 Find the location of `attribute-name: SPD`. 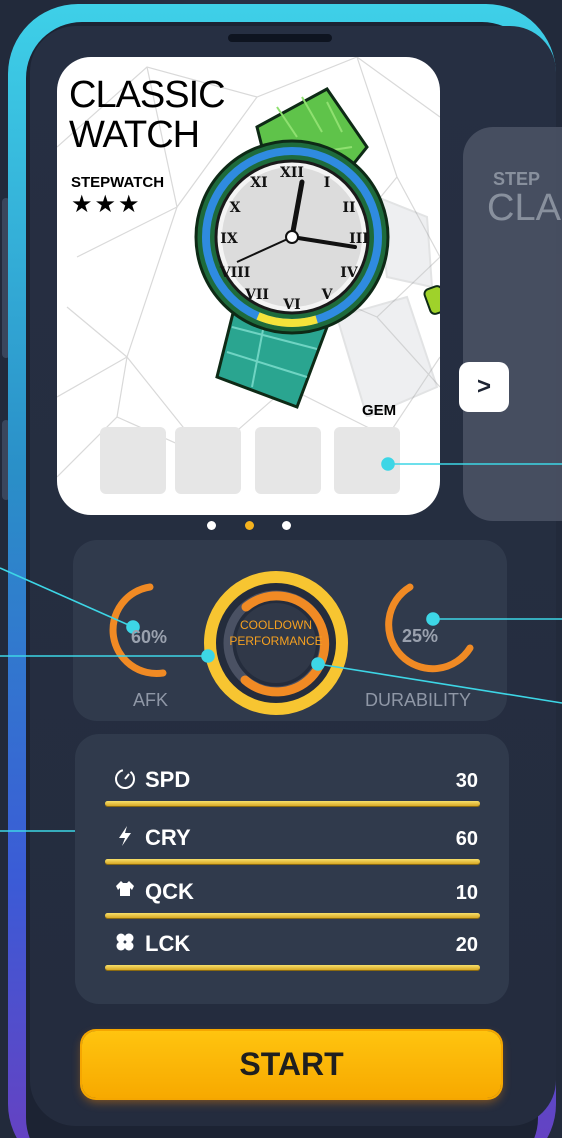

attribute-name: SPD is located at coordinates (168, 779).